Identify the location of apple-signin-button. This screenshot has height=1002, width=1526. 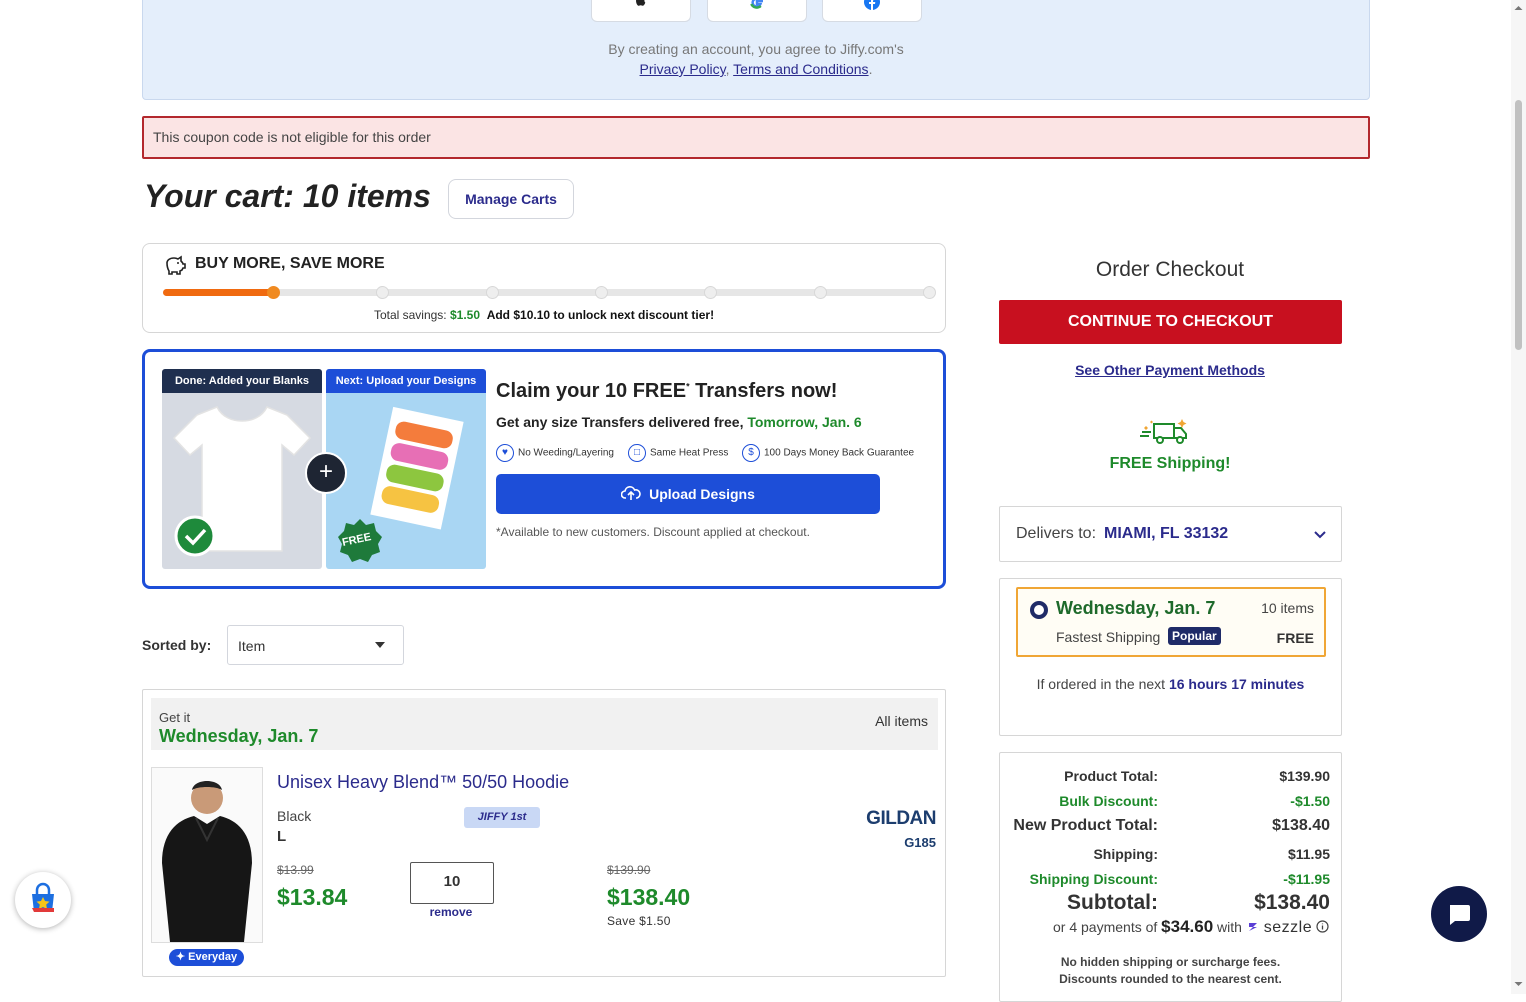
(641, 11).